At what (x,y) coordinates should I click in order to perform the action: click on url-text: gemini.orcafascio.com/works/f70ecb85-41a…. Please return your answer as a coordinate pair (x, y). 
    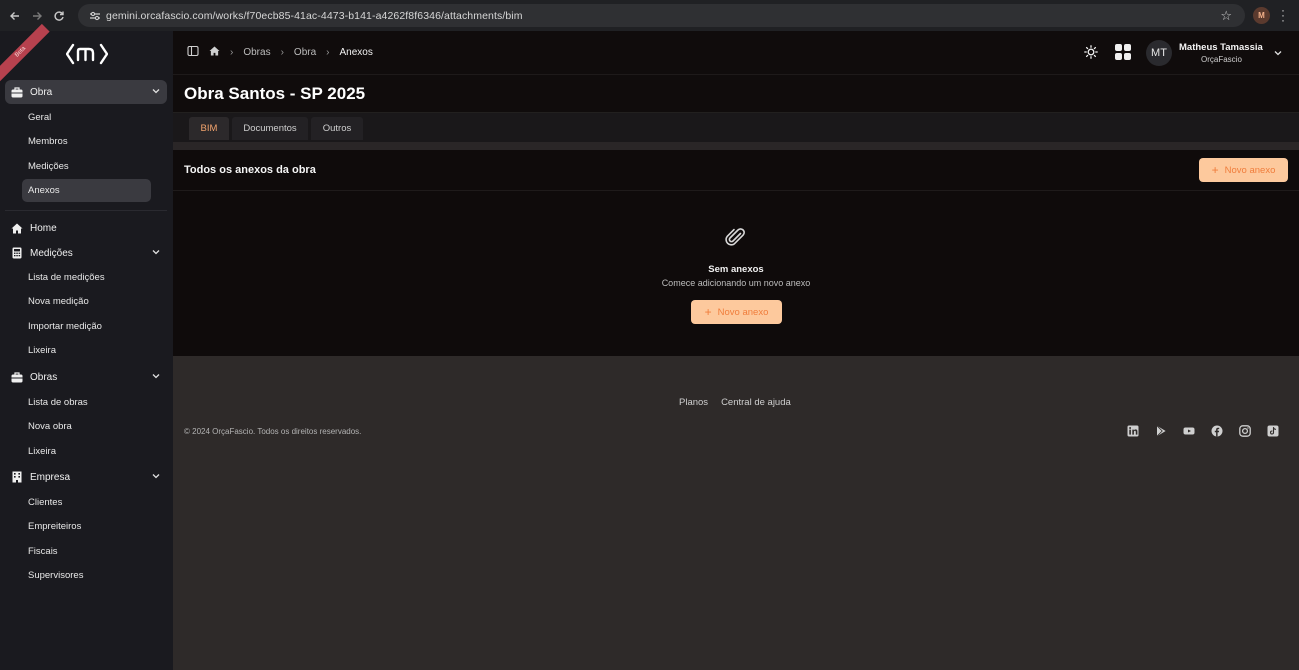
    Looking at the image, I should click on (314, 15).